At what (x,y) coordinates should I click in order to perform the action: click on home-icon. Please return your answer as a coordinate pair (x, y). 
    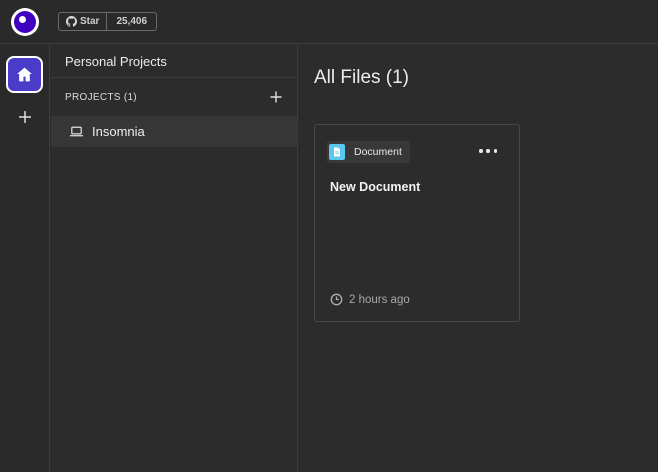
    Looking at the image, I should click on (24, 74).